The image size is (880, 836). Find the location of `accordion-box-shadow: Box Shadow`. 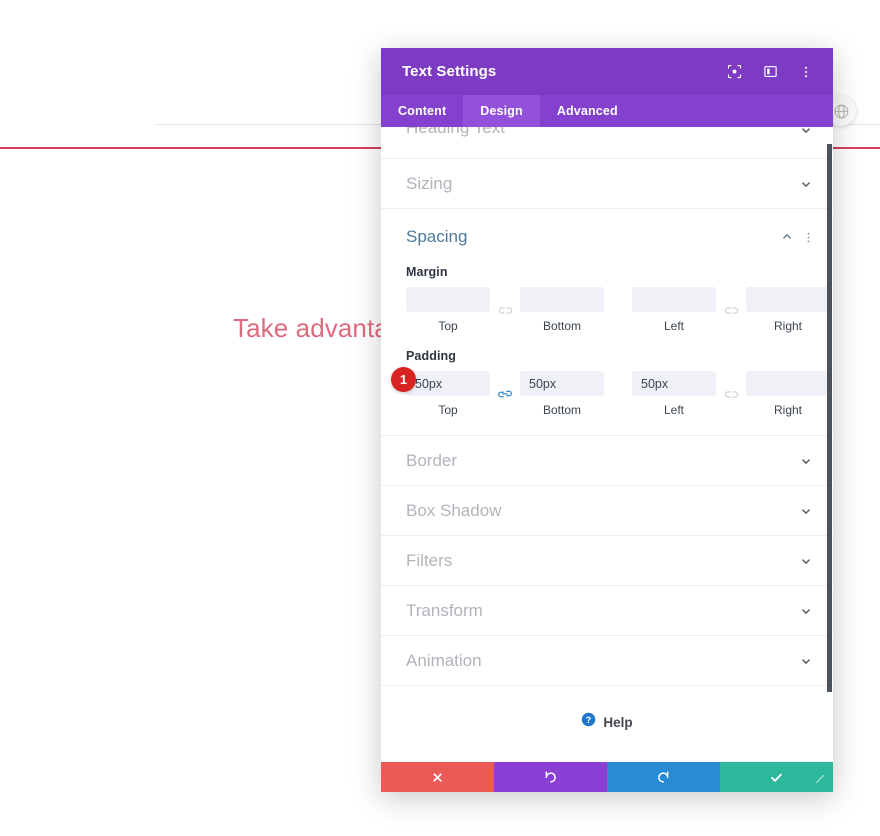

accordion-box-shadow: Box Shadow is located at coordinates (607, 511).